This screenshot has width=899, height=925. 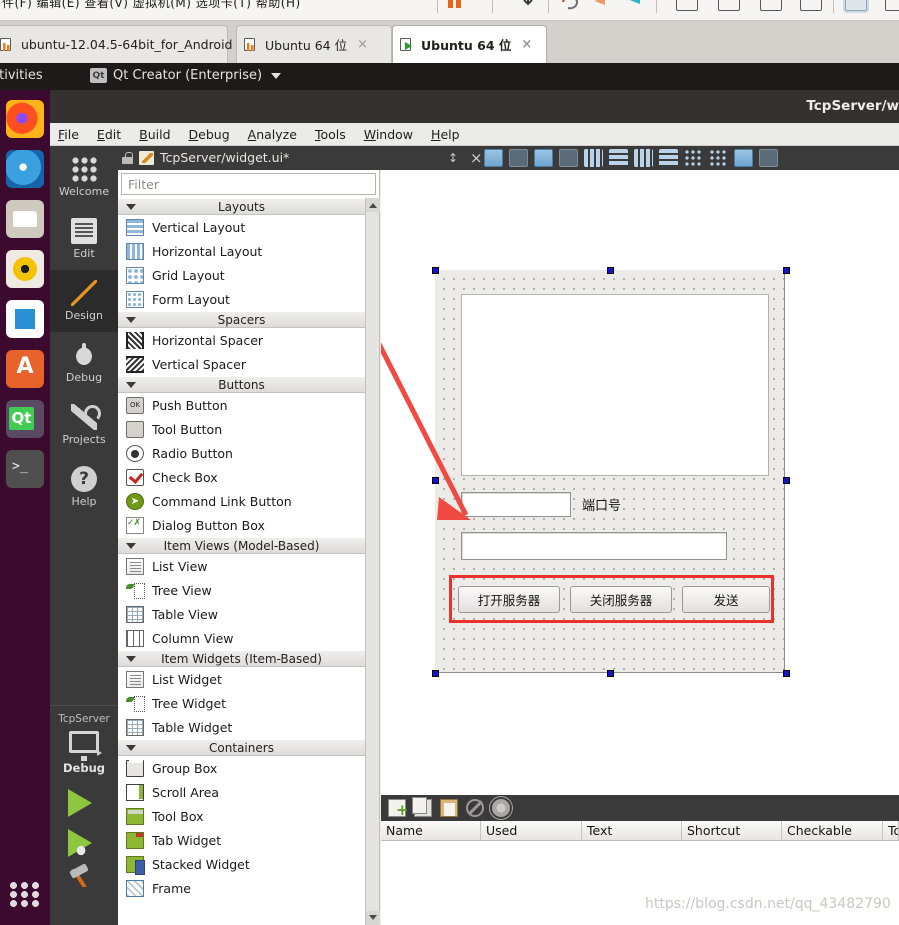 What do you see at coordinates (241, 614) in the screenshot?
I see `widget-item-table-view: Table View` at bounding box center [241, 614].